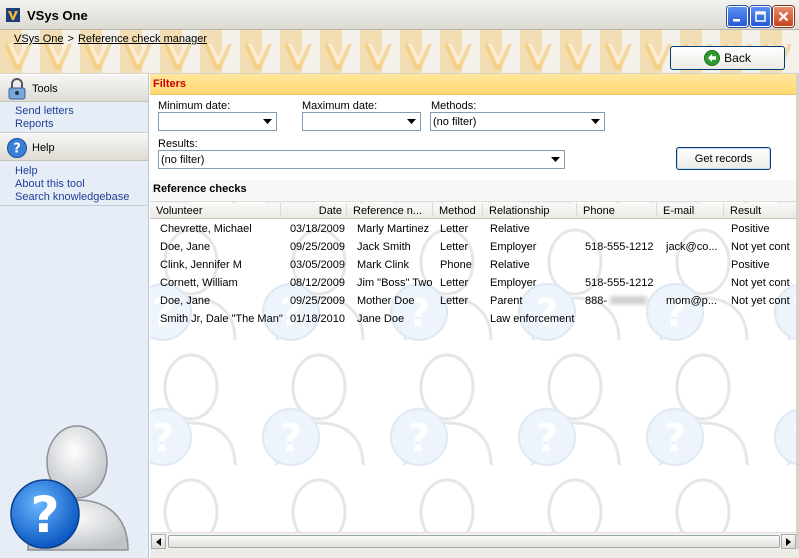  Describe the element at coordinates (737, 58) in the screenshot. I see `back-button-label: Back` at that location.